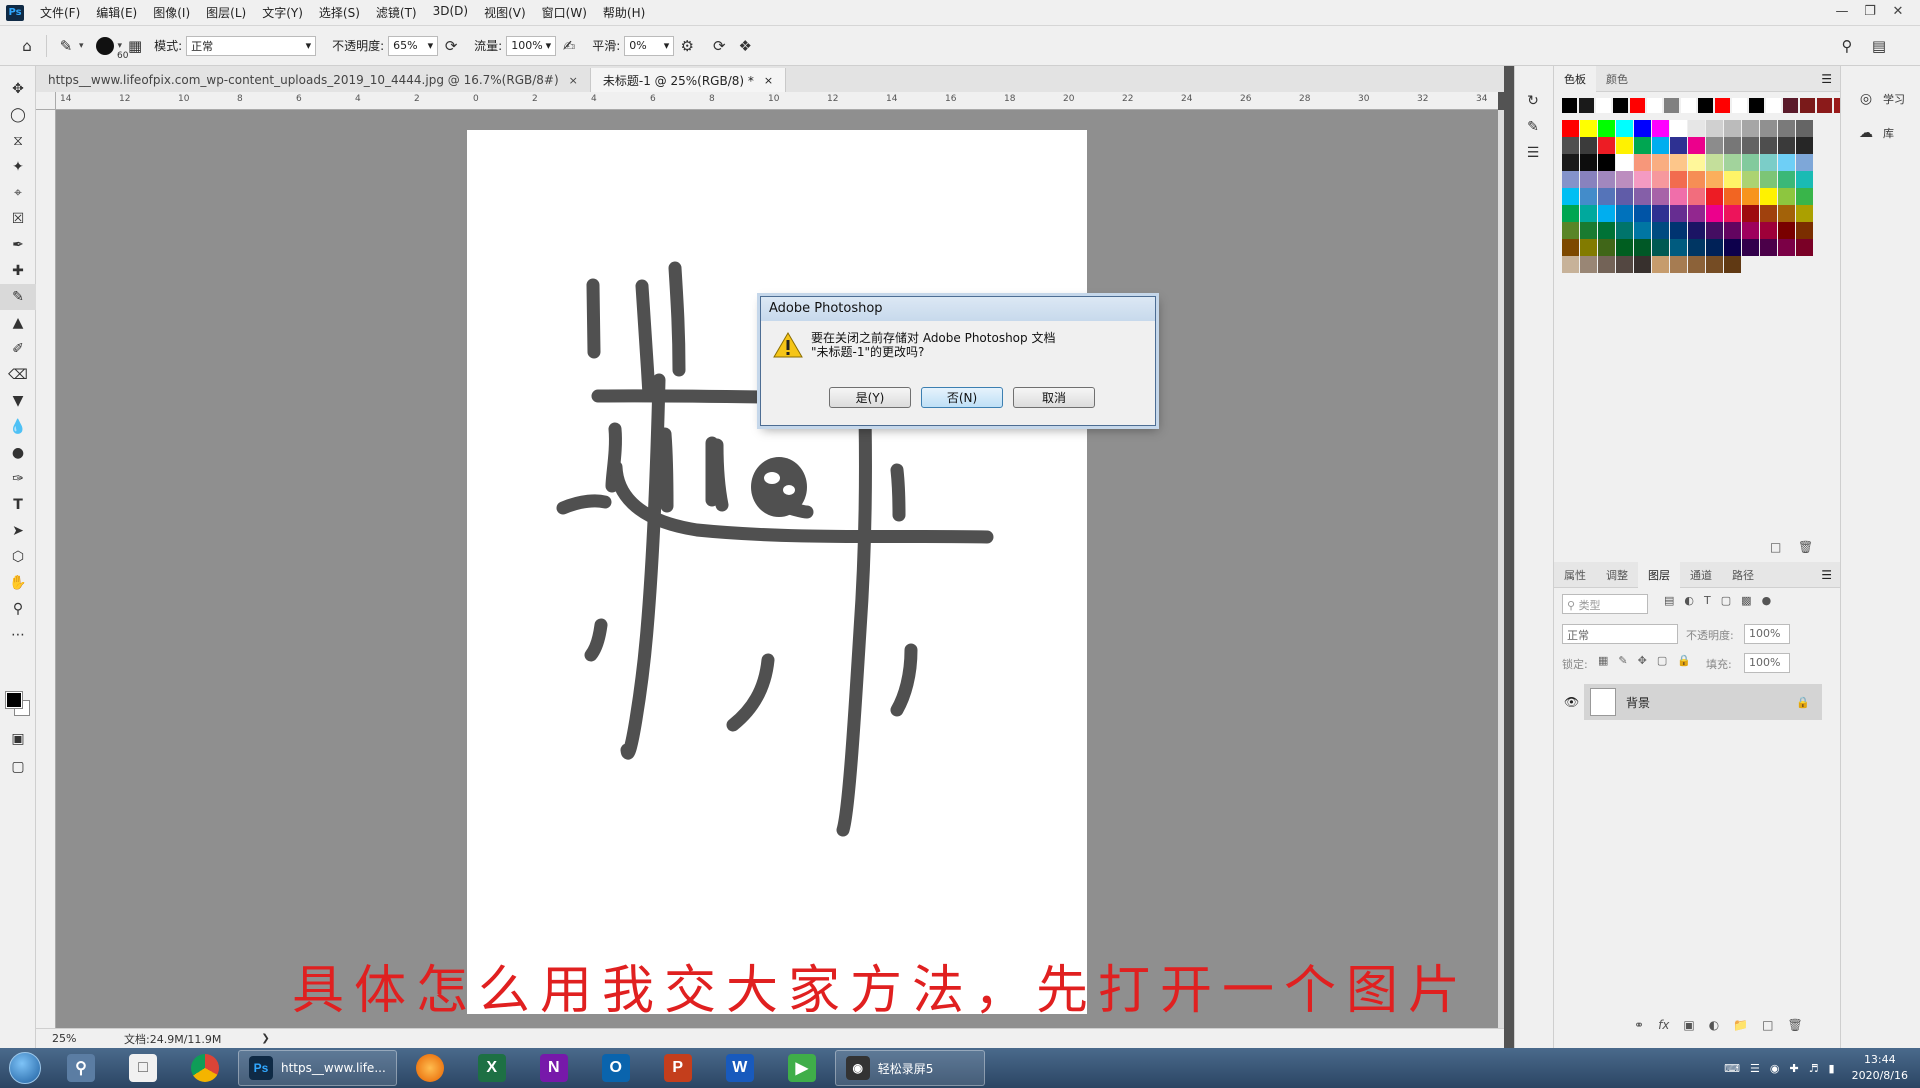 This screenshot has width=1920, height=1088. Describe the element at coordinates (1571, 702) in the screenshot. I see `visibility-eye-icon: 👁` at that location.